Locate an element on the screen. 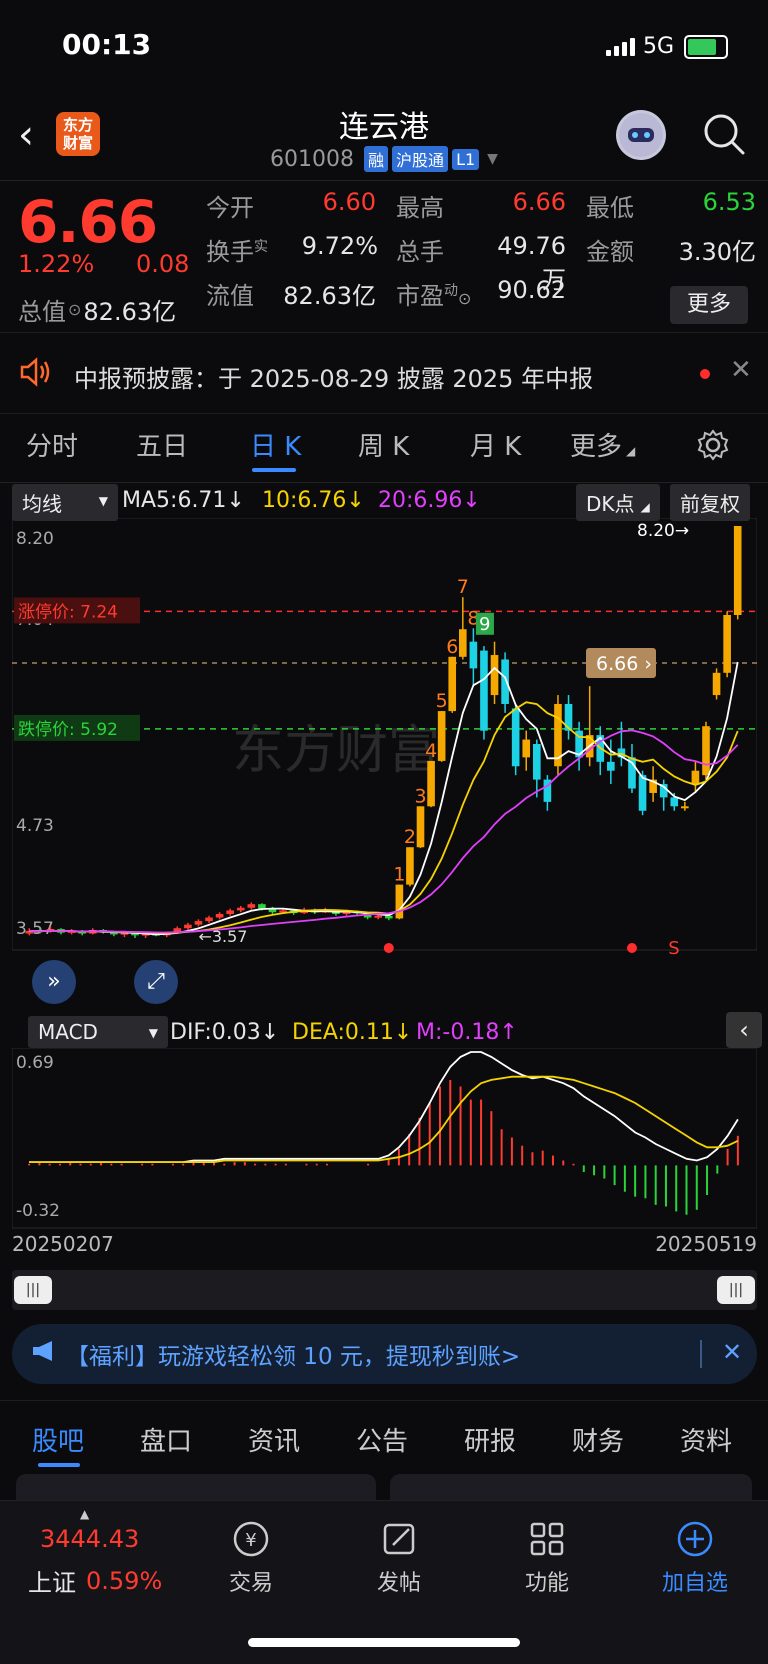 Image resolution: width=768 pixels, height=1664 pixels. macd-svg: 0.69 -0.32 is located at coordinates (384, 1138).